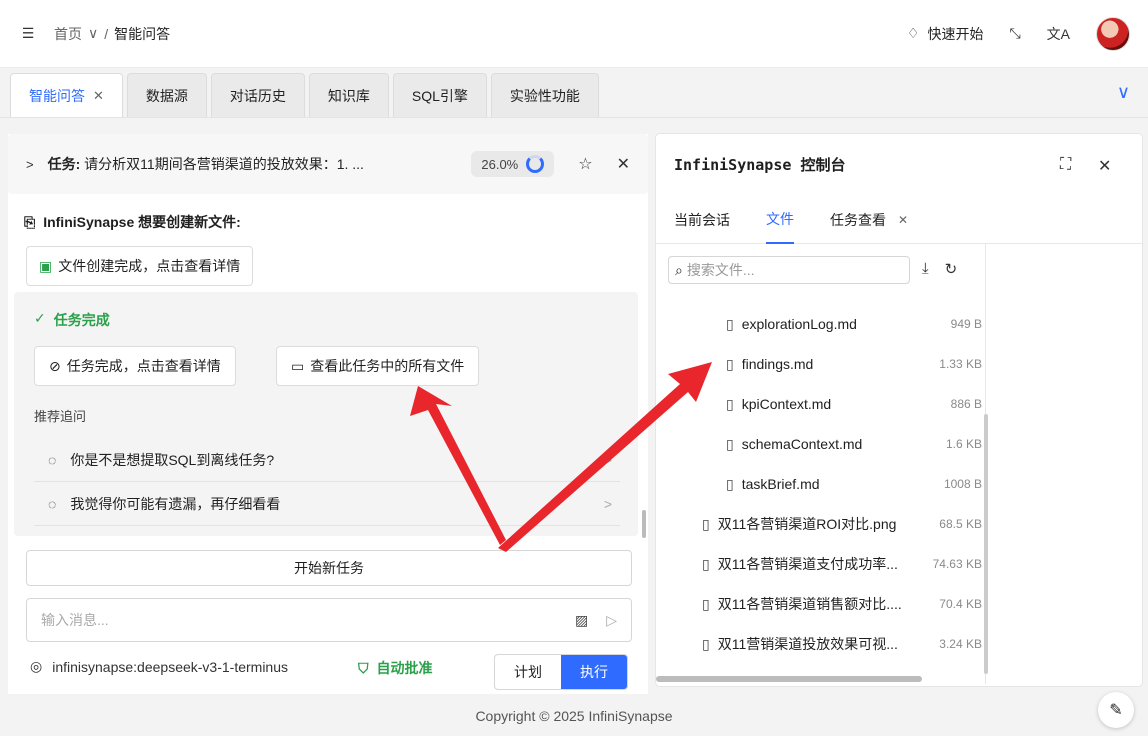 This screenshot has width=1148, height=736. Describe the element at coordinates (57, 95) in the screenshot. I see `tab-label: 智能问答` at that location.